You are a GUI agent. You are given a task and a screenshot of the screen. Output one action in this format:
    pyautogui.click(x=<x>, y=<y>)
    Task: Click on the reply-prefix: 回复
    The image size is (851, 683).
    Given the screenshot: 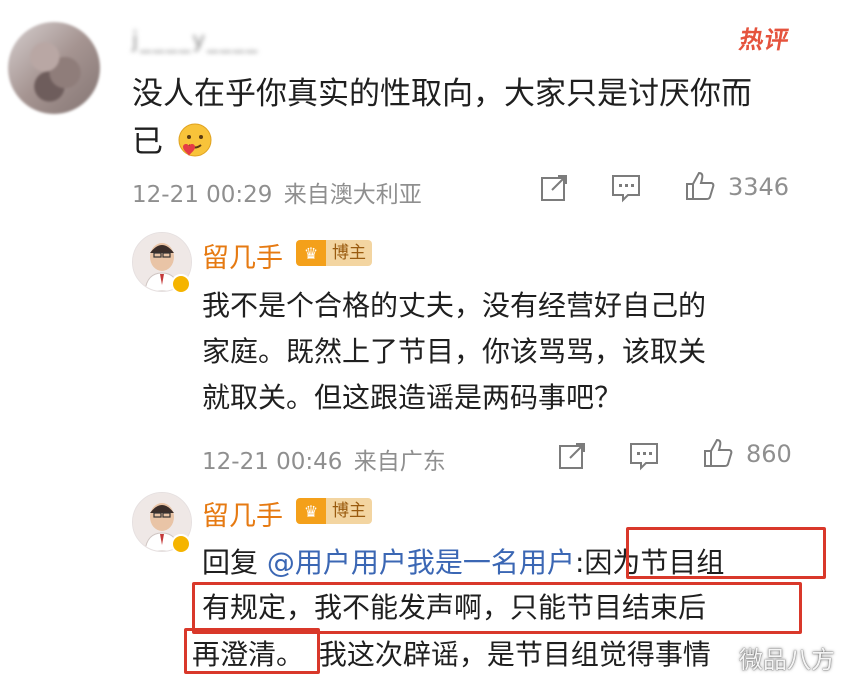 What is the action you would take?
    pyautogui.click(x=230, y=562)
    